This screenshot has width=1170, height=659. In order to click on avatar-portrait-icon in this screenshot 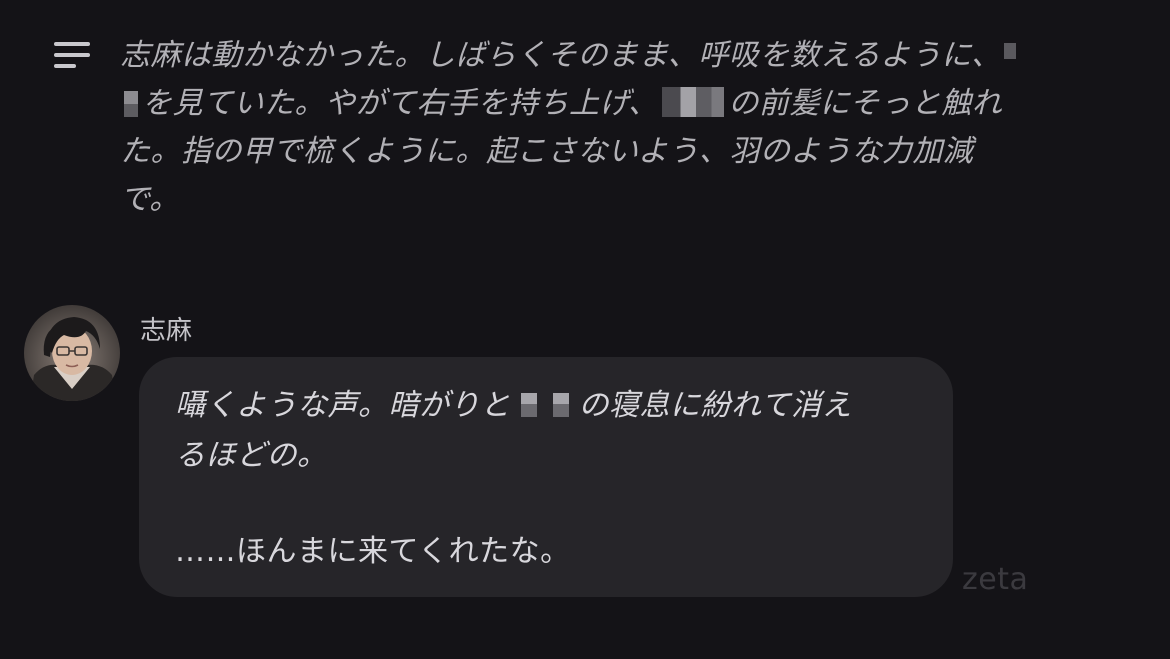, I will do `click(72, 353)`.